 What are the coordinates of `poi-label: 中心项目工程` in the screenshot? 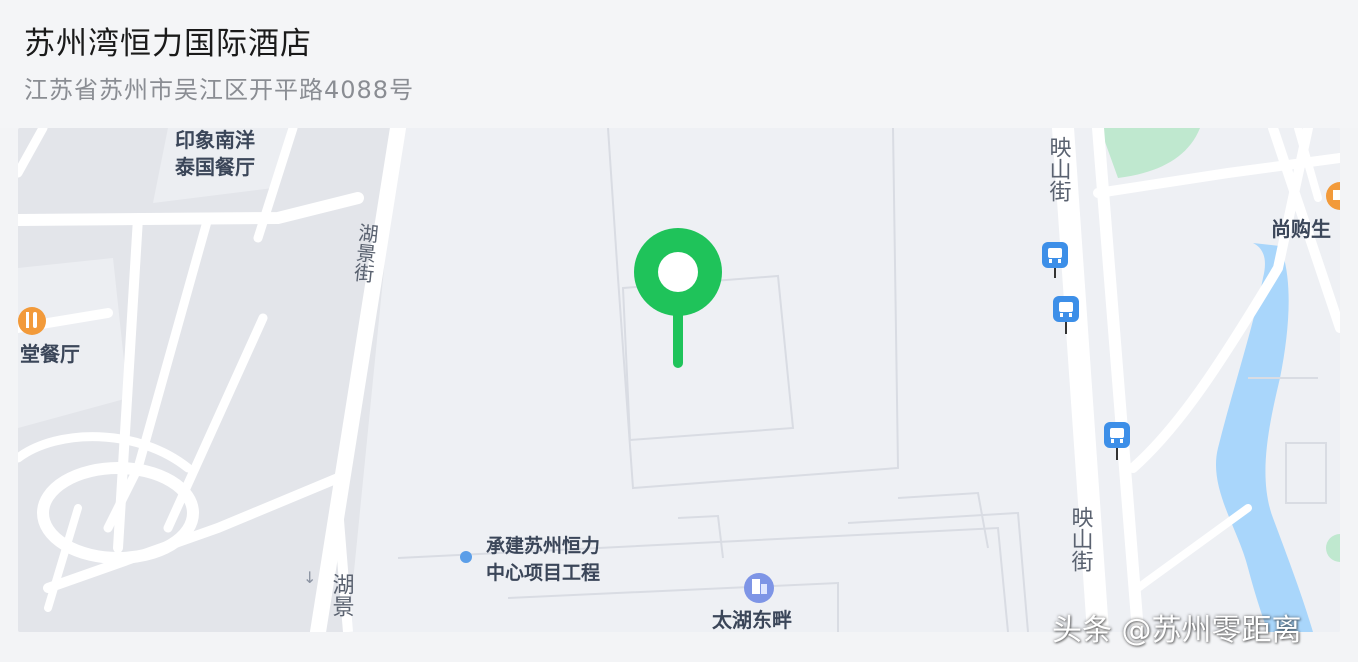 It's located at (543, 572).